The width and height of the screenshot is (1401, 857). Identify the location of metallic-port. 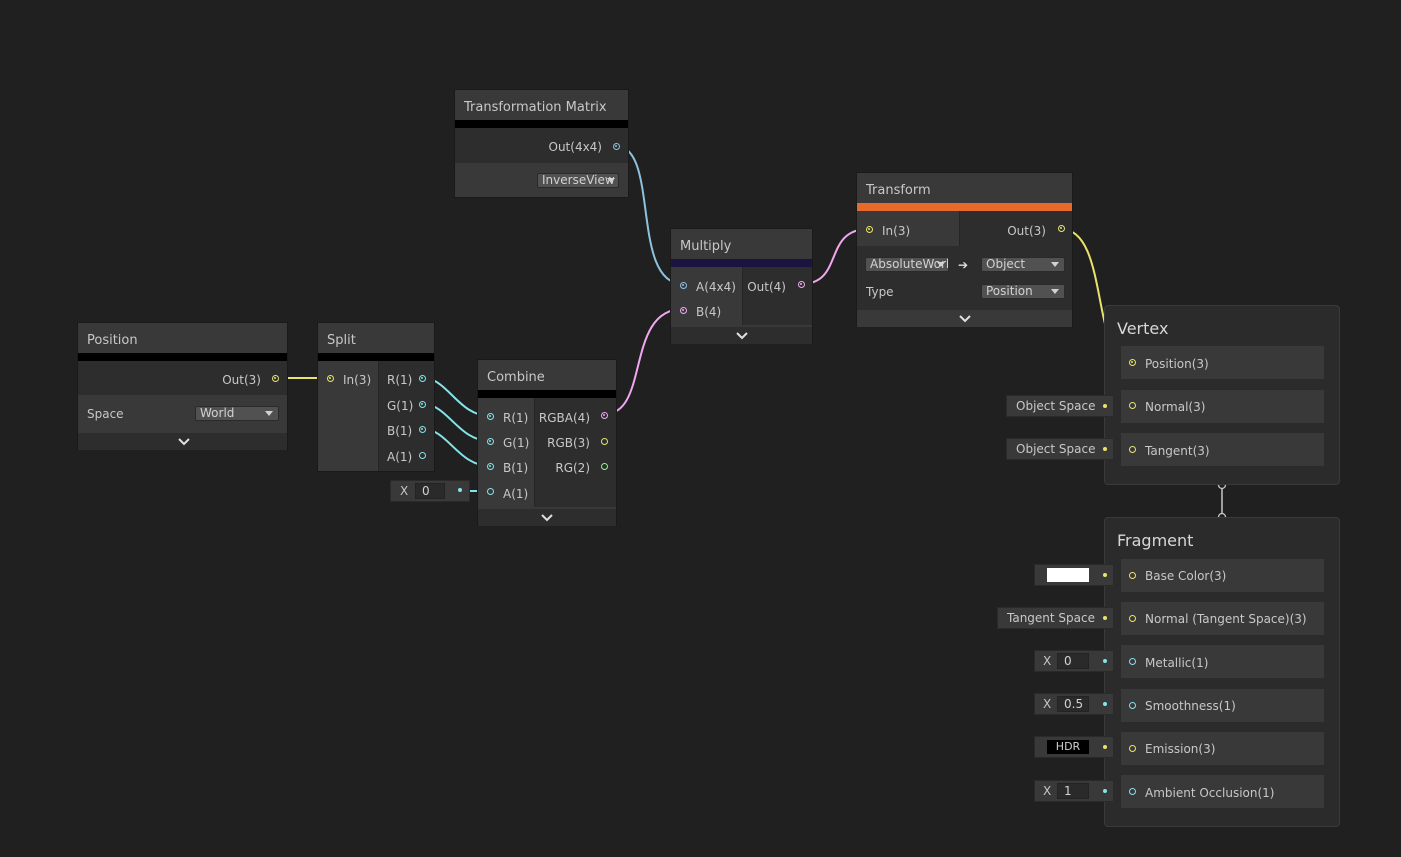
(1132, 661).